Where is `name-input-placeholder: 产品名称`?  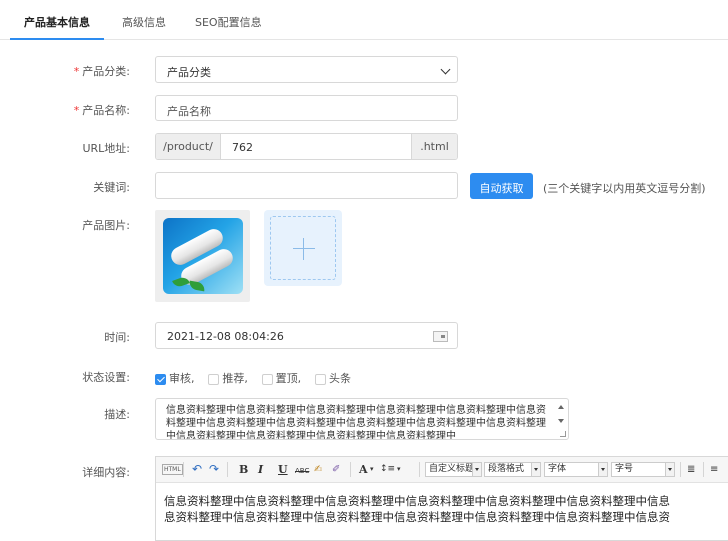
name-input-placeholder: 产品名称 is located at coordinates (189, 111).